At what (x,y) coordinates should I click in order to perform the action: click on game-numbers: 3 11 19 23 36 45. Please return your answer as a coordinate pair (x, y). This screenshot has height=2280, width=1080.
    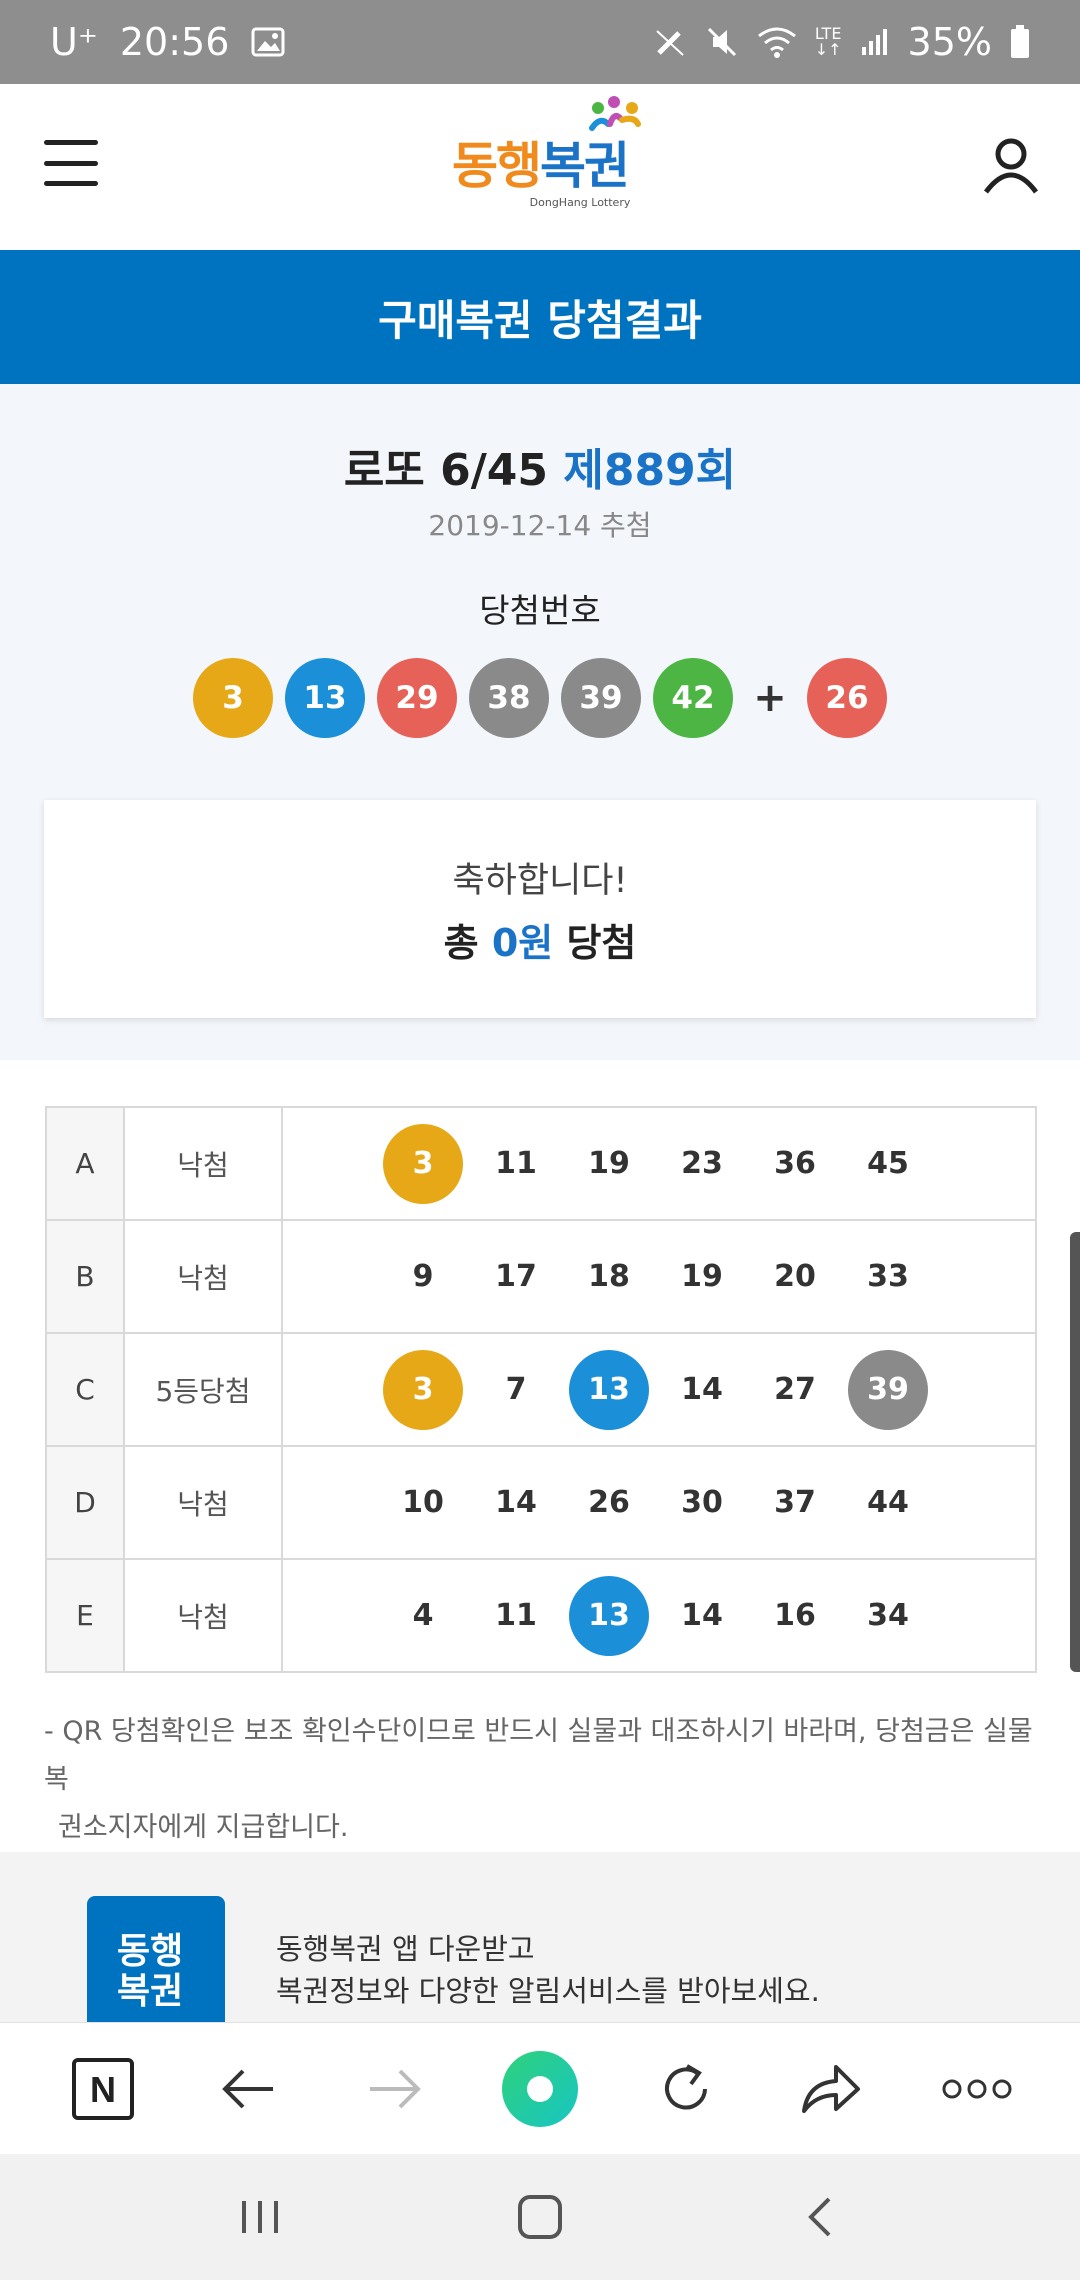
    Looking at the image, I should click on (659, 1163).